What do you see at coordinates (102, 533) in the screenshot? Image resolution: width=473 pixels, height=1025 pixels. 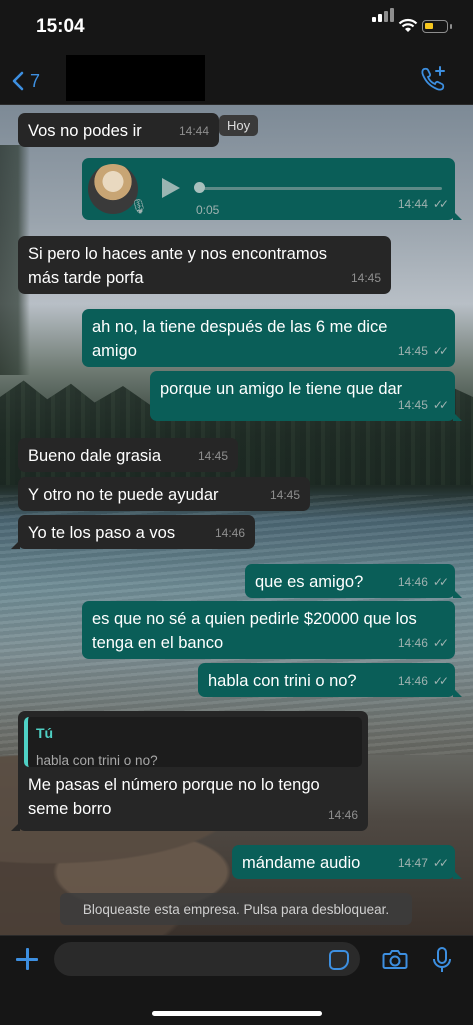 I see `message-text: Yo te los paso a vos` at bounding box center [102, 533].